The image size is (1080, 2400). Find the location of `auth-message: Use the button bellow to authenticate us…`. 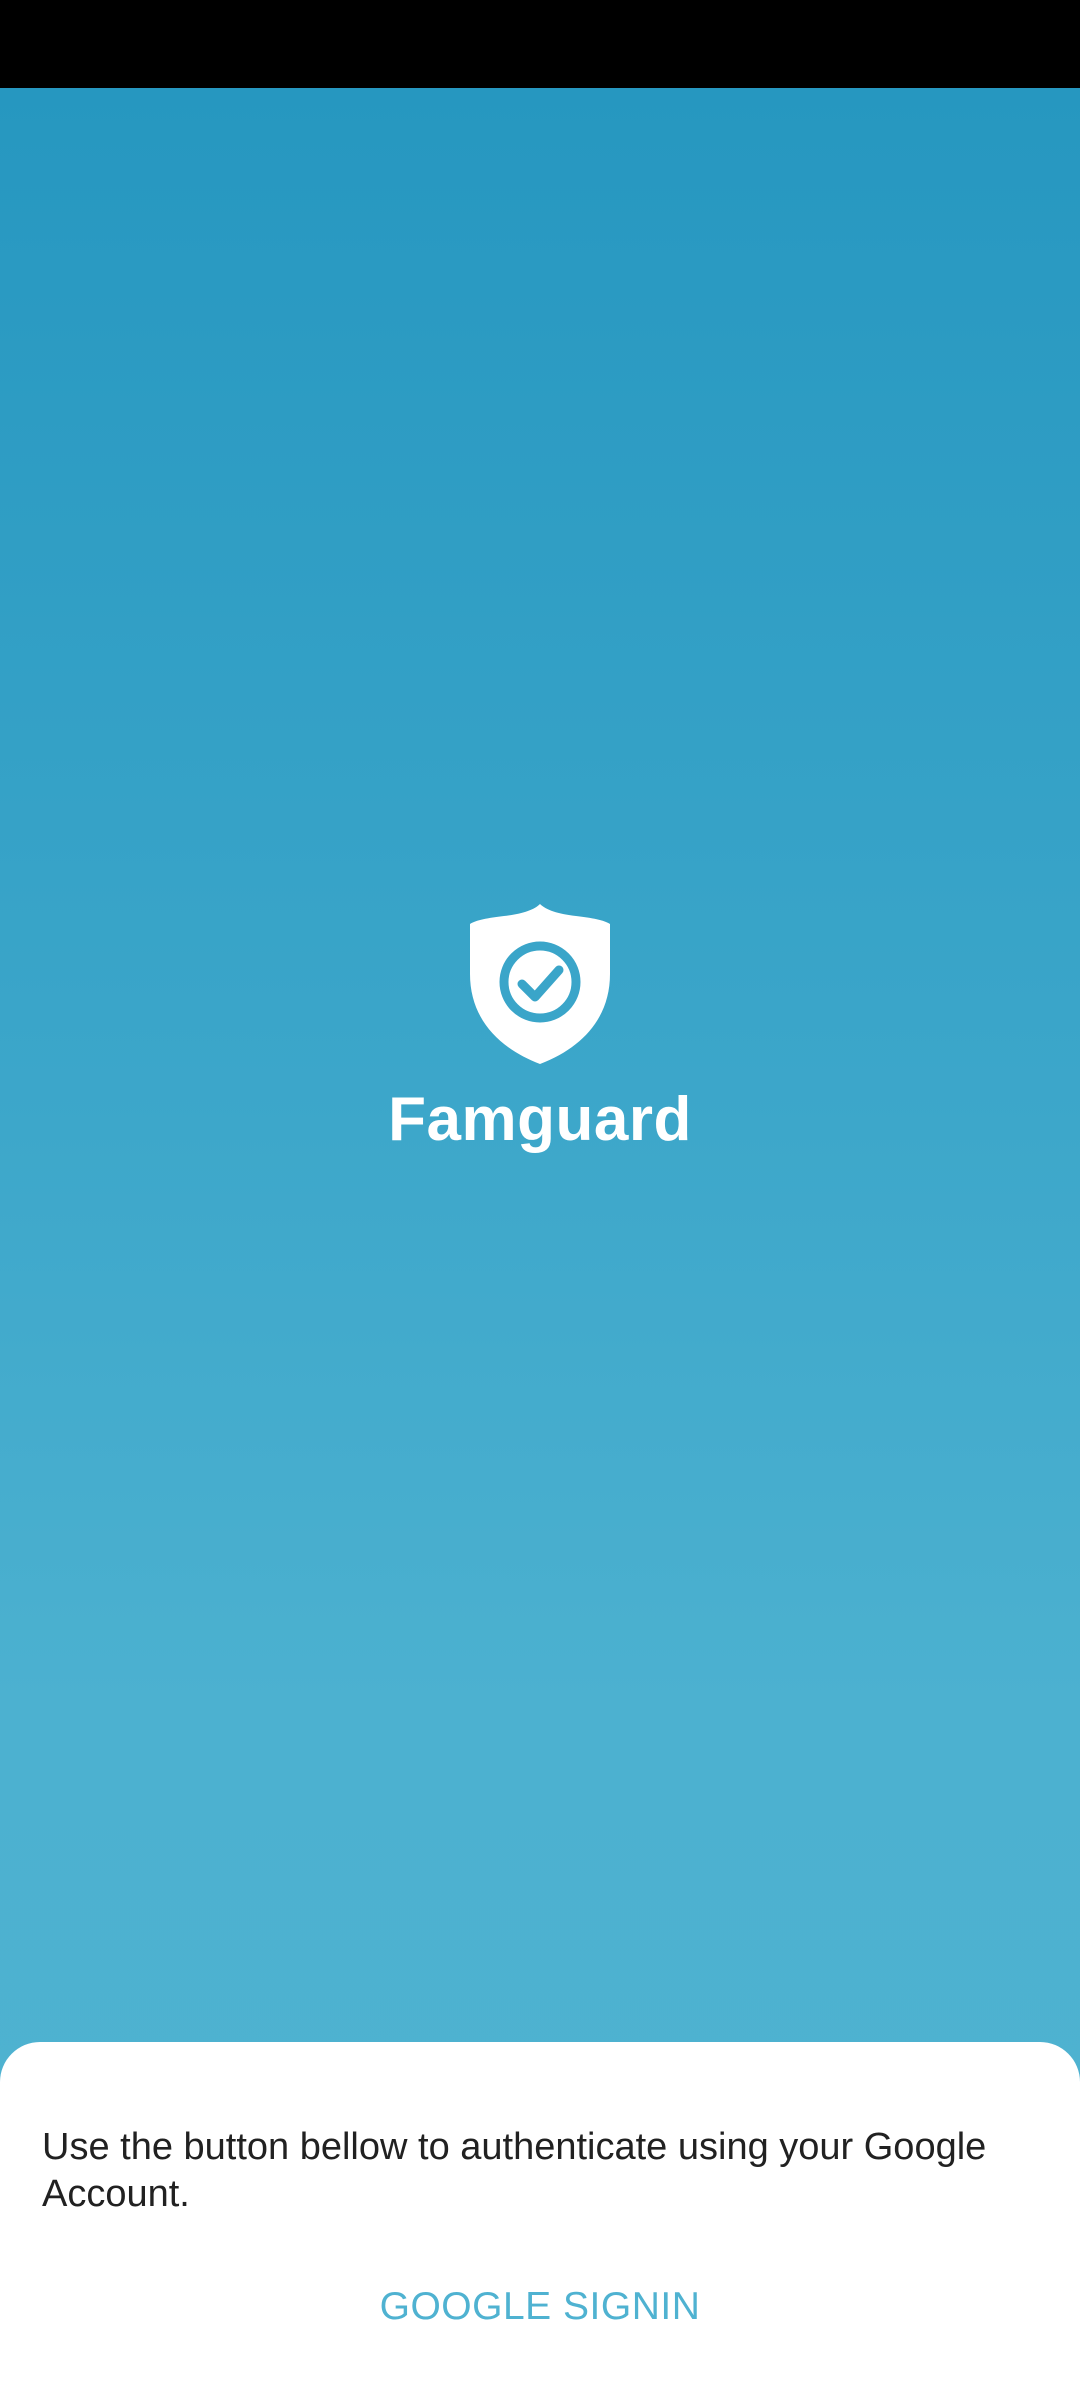

auth-message: Use the button bellow to authenticate us… is located at coordinates (514, 2170).